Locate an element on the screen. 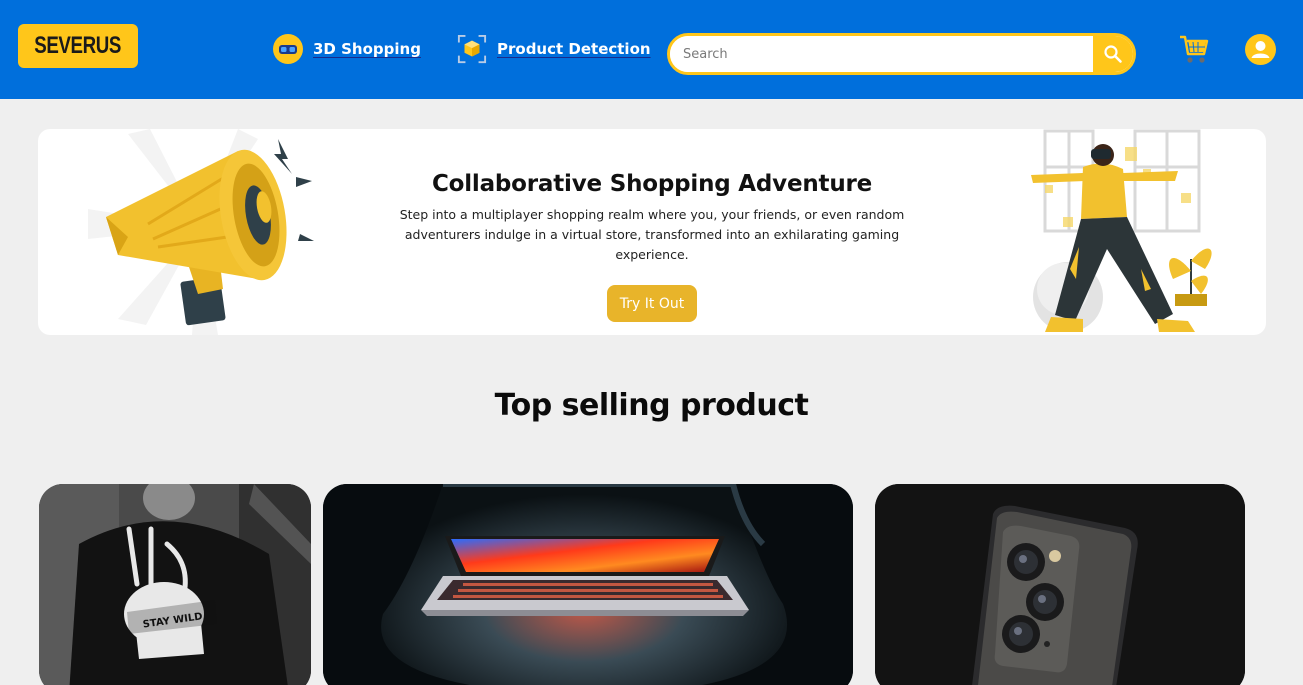 The image size is (1303, 685). search-button is located at coordinates (1113, 54).